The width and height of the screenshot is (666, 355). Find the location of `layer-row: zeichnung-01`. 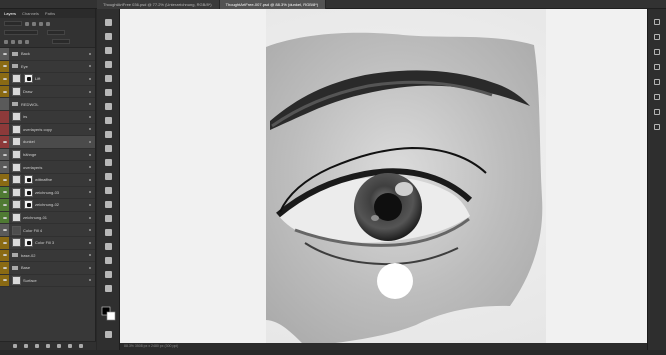

layer-row: zeichnung-01 is located at coordinates (47, 218).